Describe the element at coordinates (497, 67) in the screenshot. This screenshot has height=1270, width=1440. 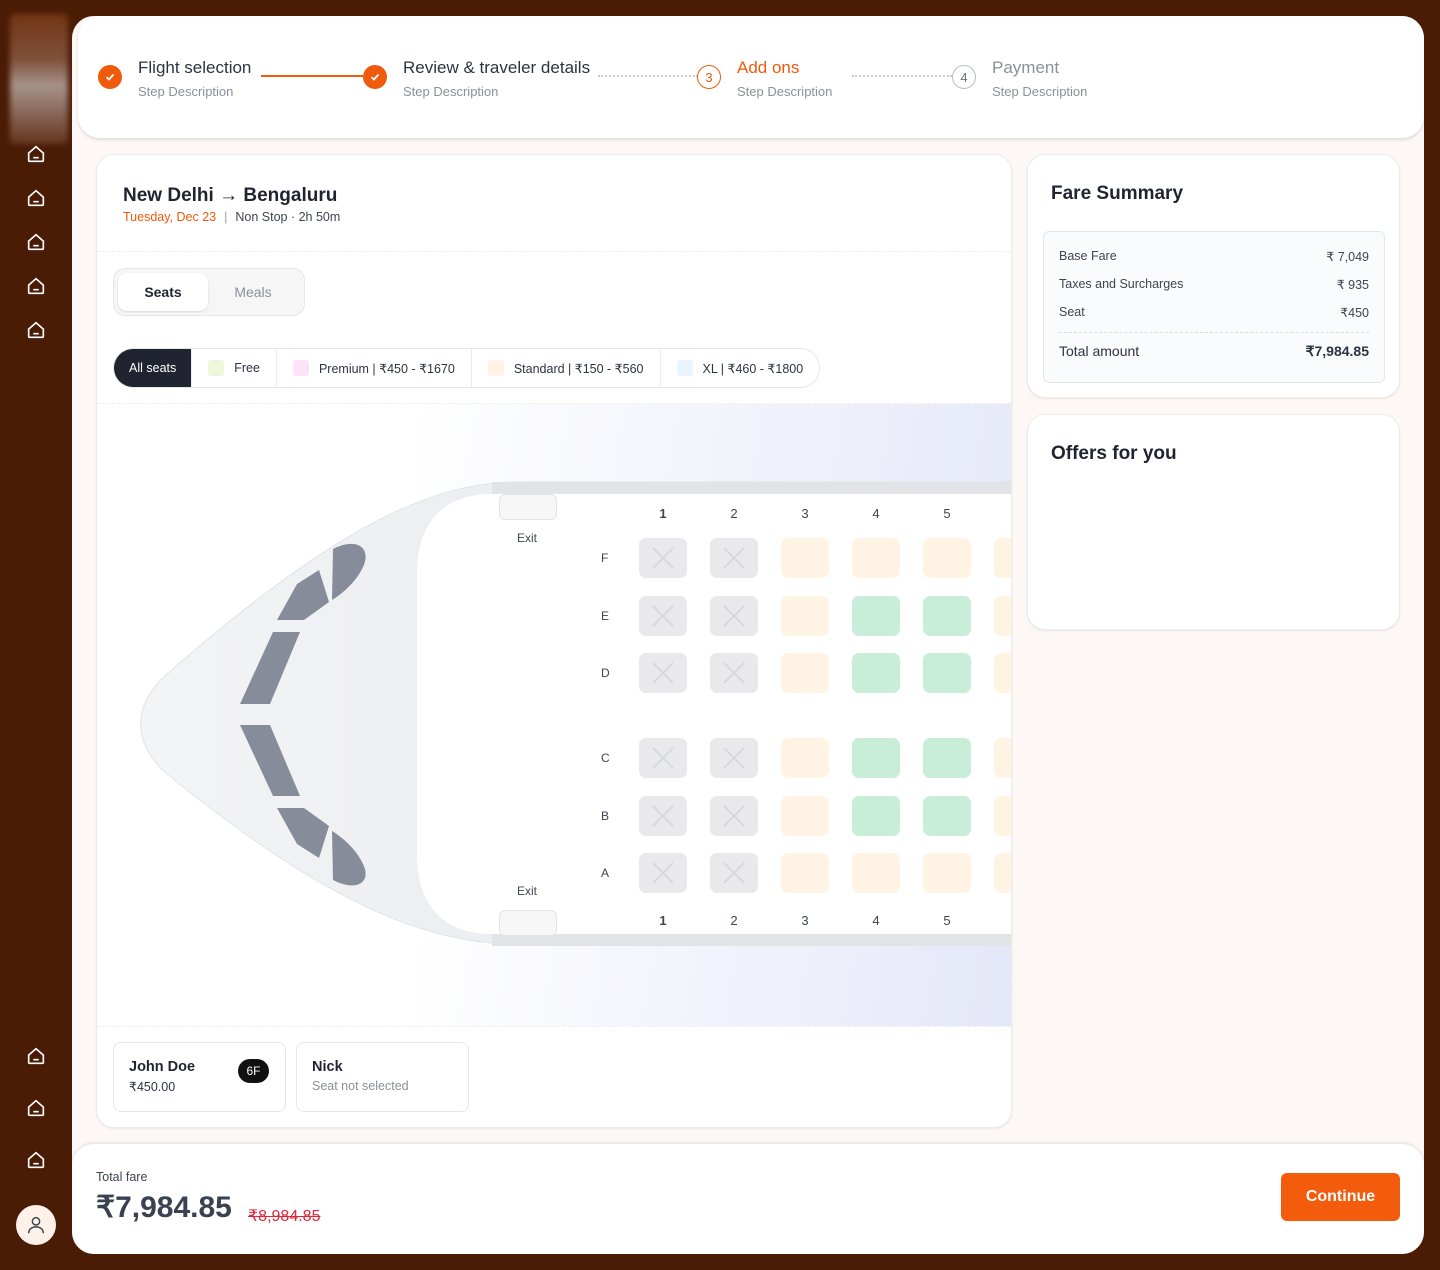
I see `step-title: Review & traveler details` at that location.